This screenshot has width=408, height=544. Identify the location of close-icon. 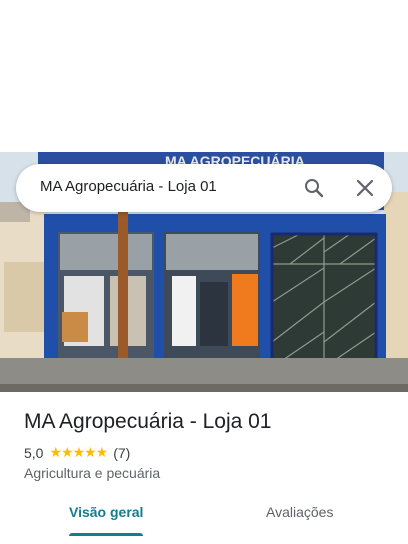
(365, 188).